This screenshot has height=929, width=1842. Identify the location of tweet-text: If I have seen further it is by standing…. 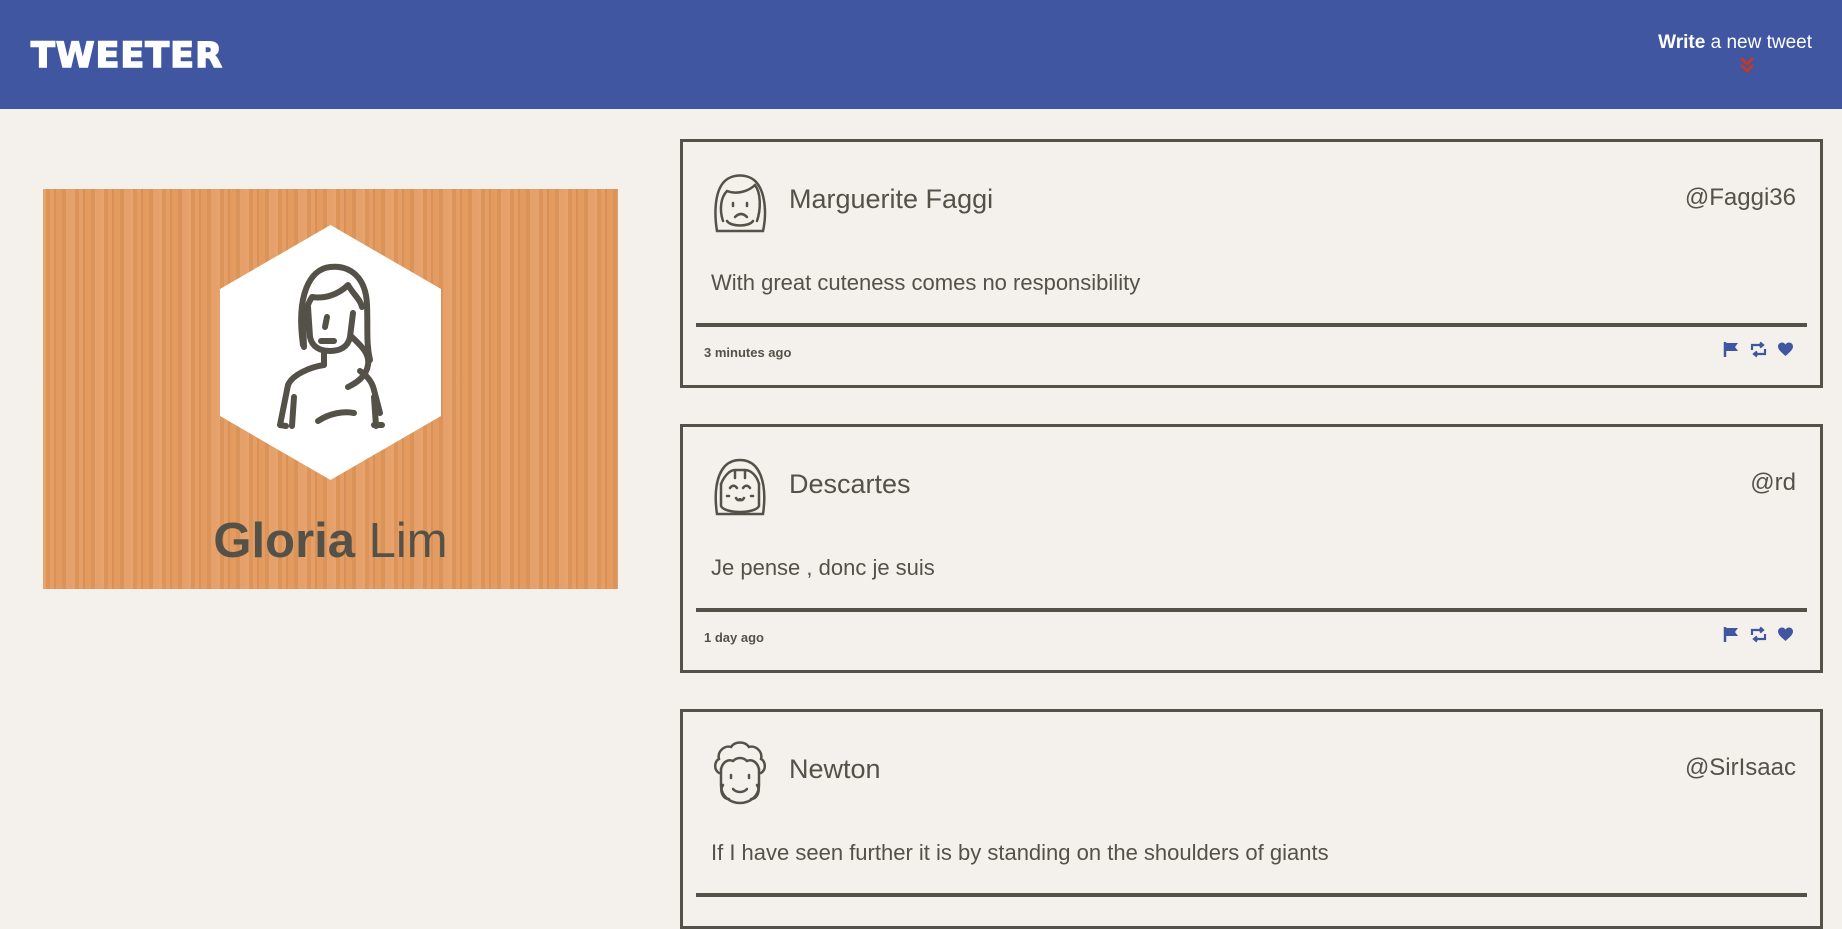
(1020, 852).